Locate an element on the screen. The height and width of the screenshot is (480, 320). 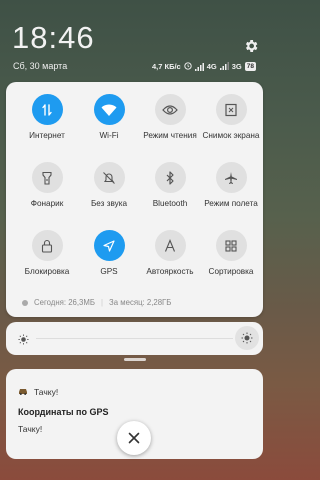
tile-screenshot: Снимок экрана is located at coordinates (231, 117).